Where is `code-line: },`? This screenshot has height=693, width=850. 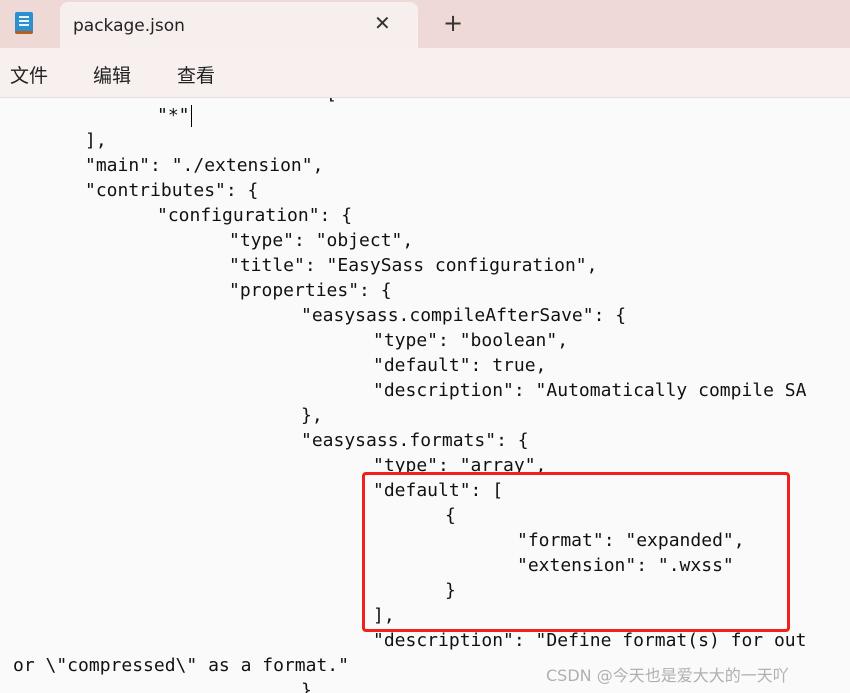 code-line: }, is located at coordinates (312, 415).